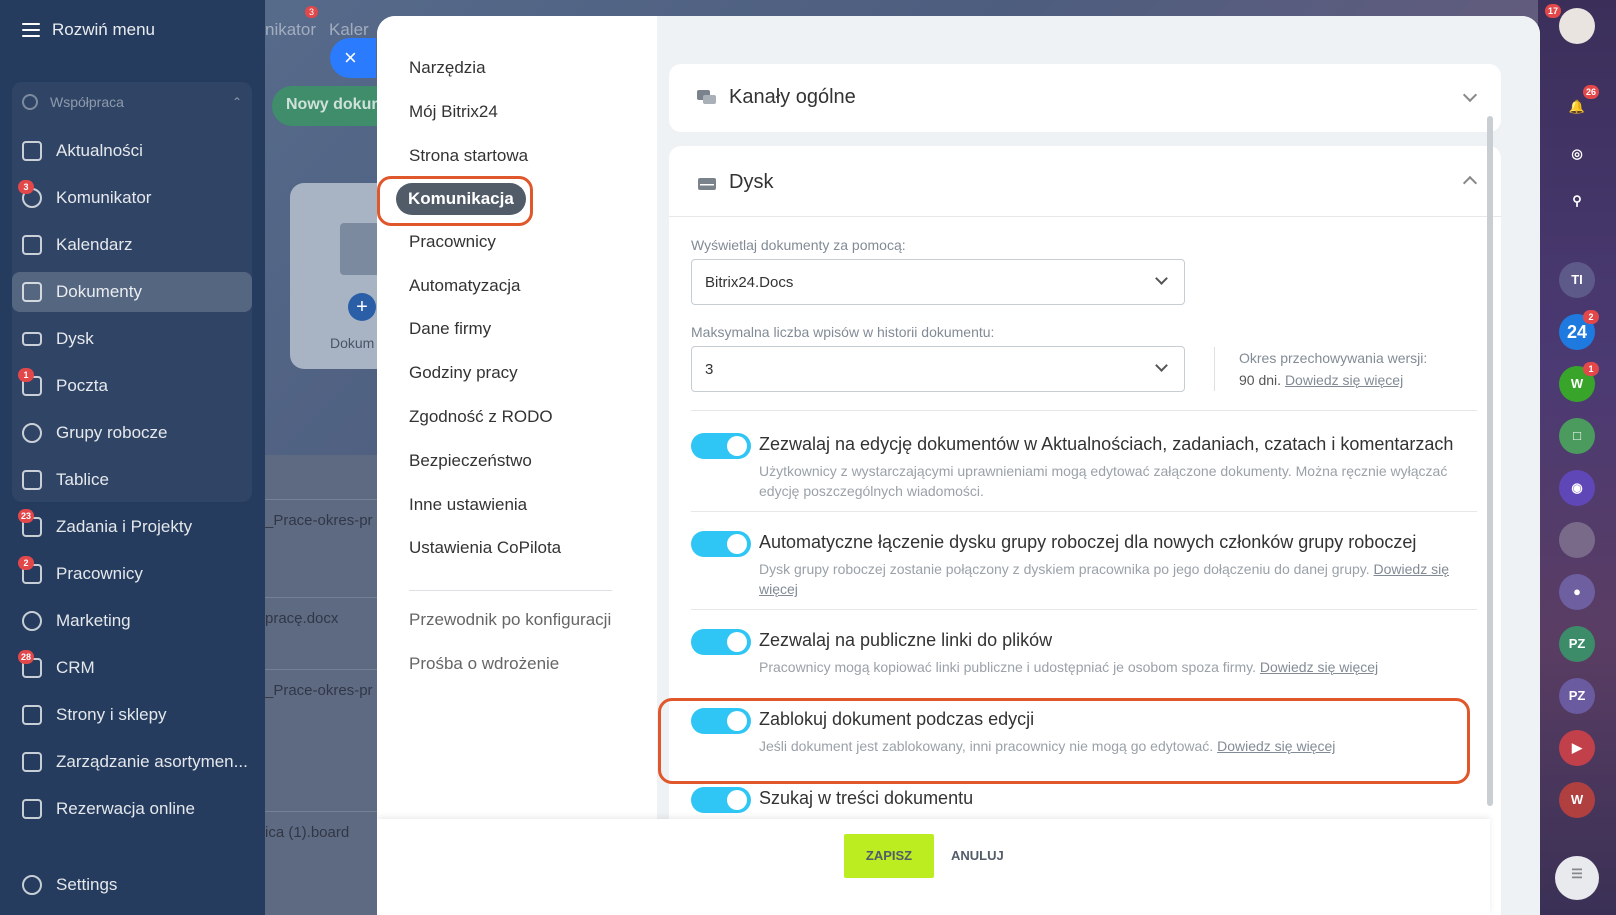  What do you see at coordinates (75, 667) in the screenshot?
I see `sidebar-item-label: CRM` at bounding box center [75, 667].